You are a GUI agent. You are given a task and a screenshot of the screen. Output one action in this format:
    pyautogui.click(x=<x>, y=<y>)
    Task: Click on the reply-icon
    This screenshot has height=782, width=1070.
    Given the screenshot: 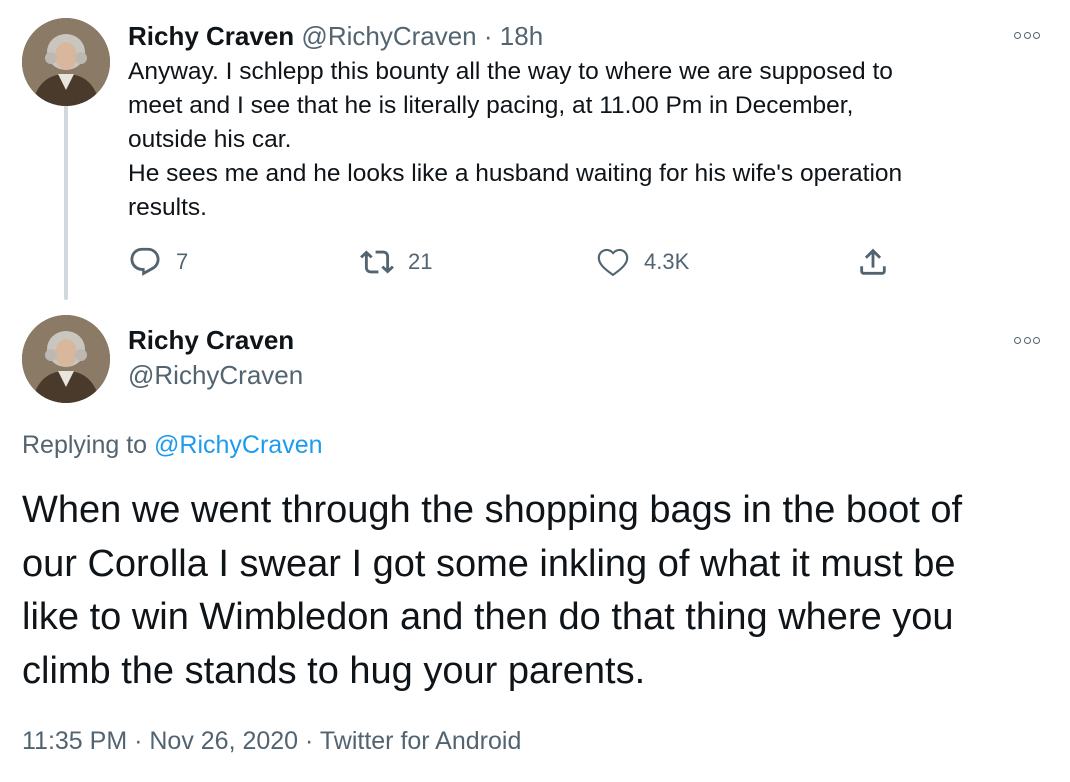 What is the action you would take?
    pyautogui.click(x=145, y=261)
    